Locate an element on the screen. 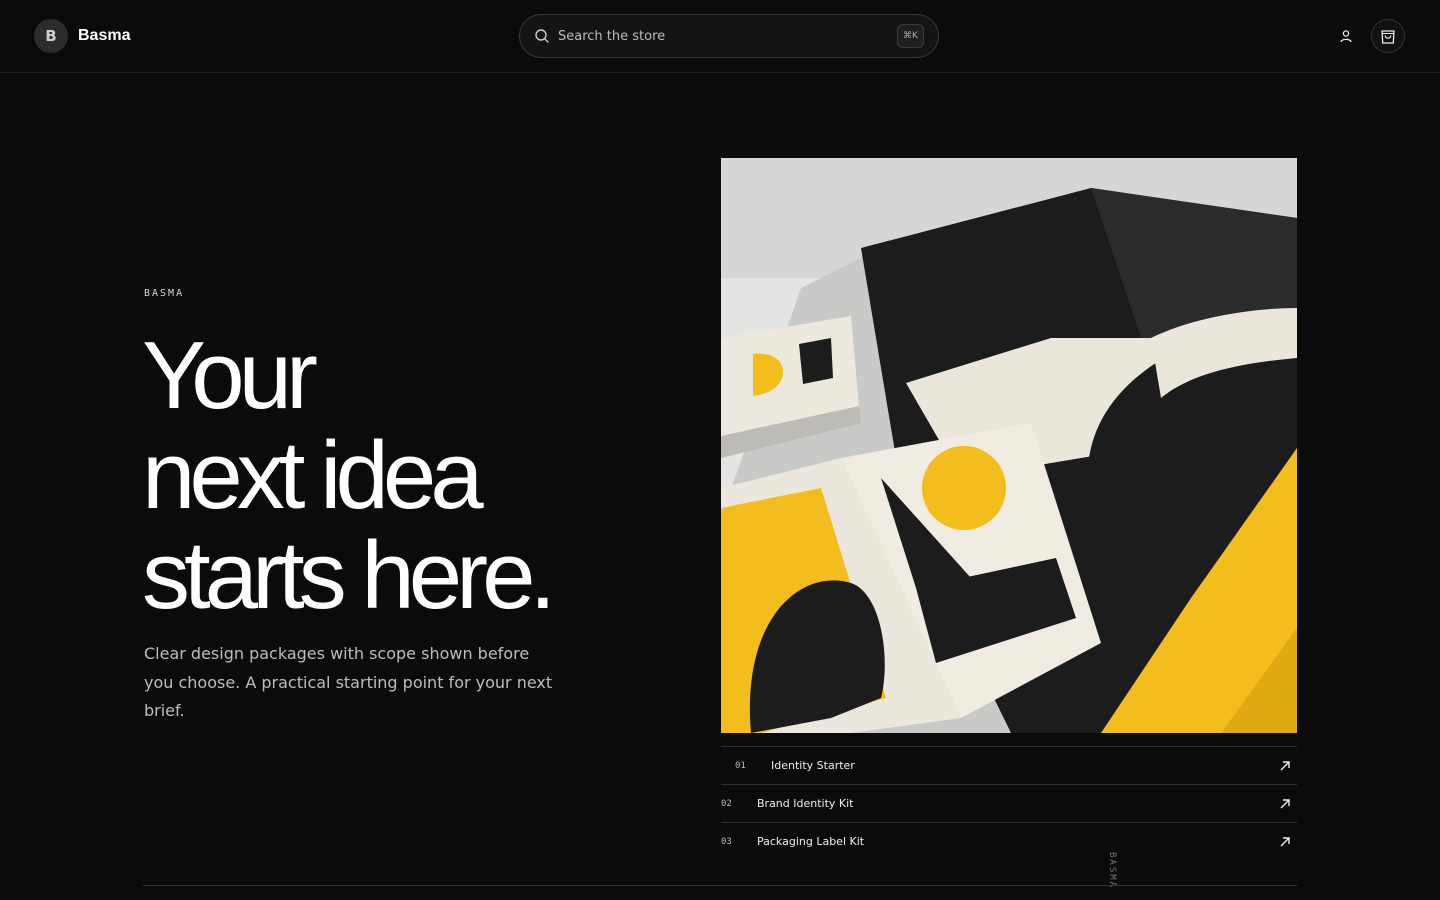  package-row-identity-starter: 01 Identity Starter is located at coordinates (1009, 765).